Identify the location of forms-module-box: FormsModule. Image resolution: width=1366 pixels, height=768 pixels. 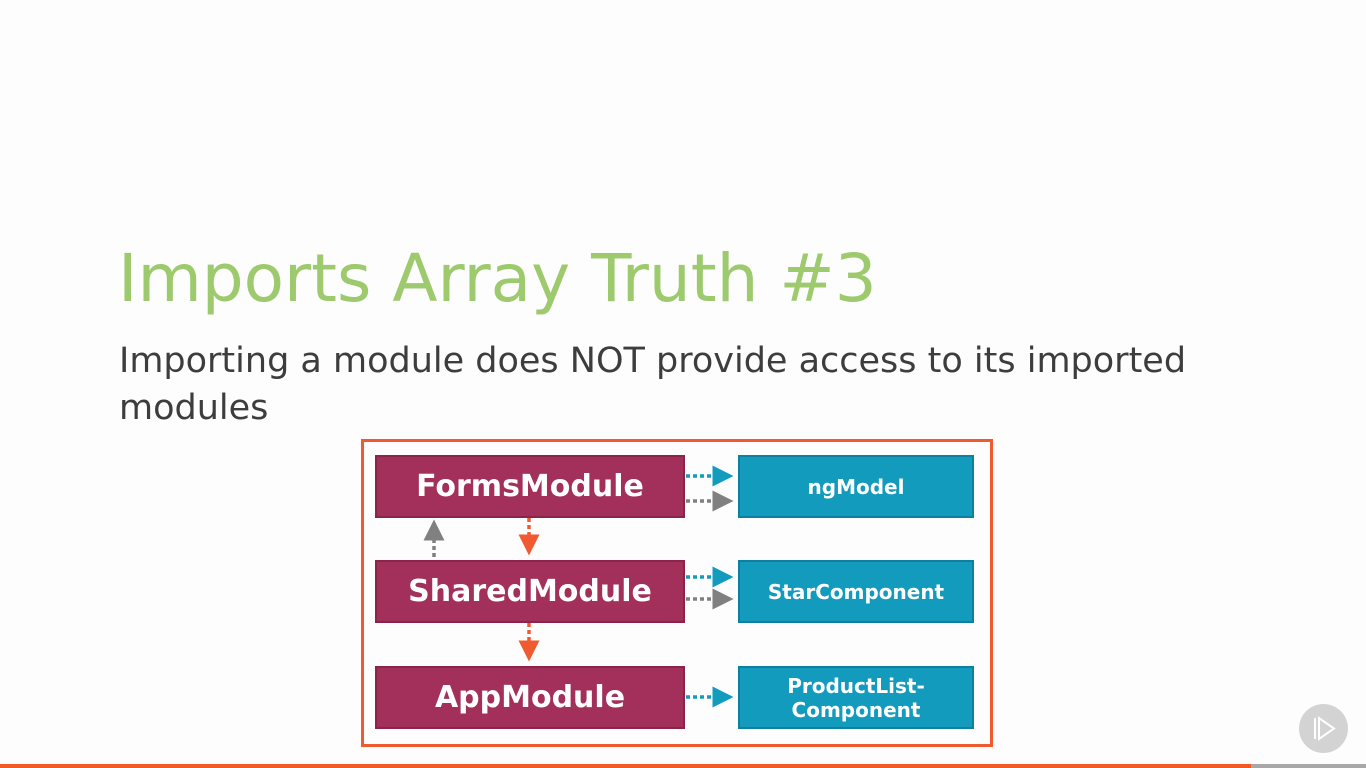
(530, 486).